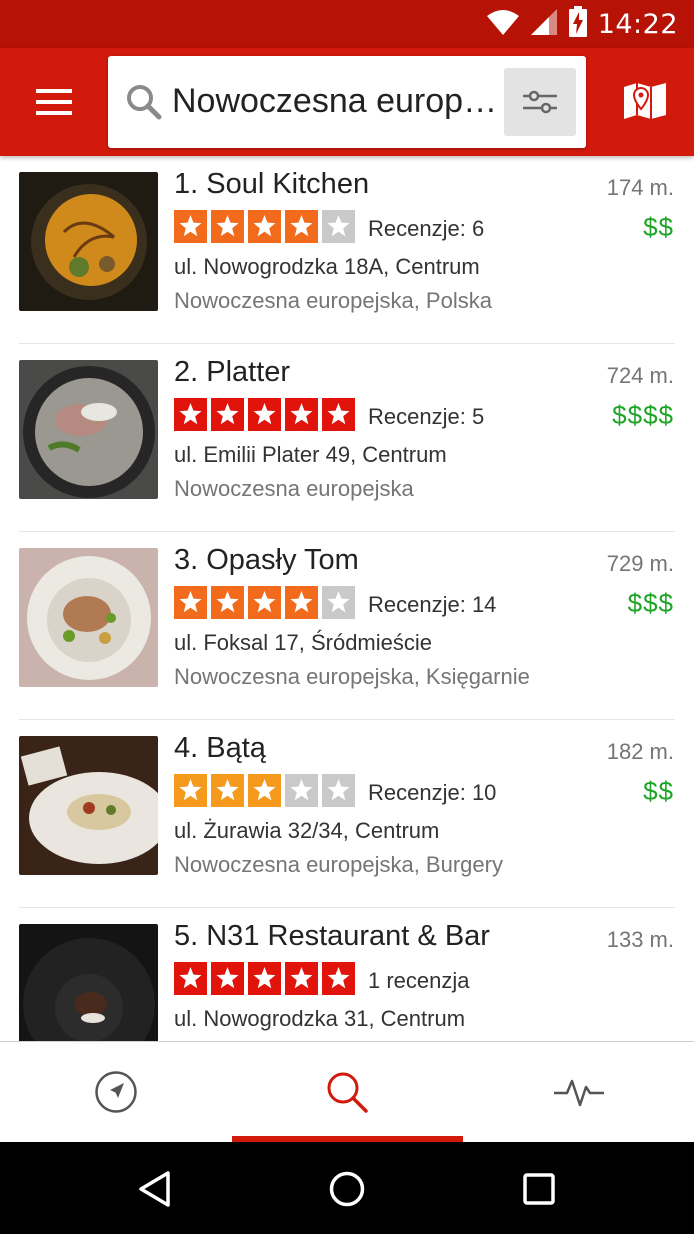 The image size is (694, 1234). What do you see at coordinates (432, 792) in the screenshot?
I see `review-count: Recenzje: 10` at bounding box center [432, 792].